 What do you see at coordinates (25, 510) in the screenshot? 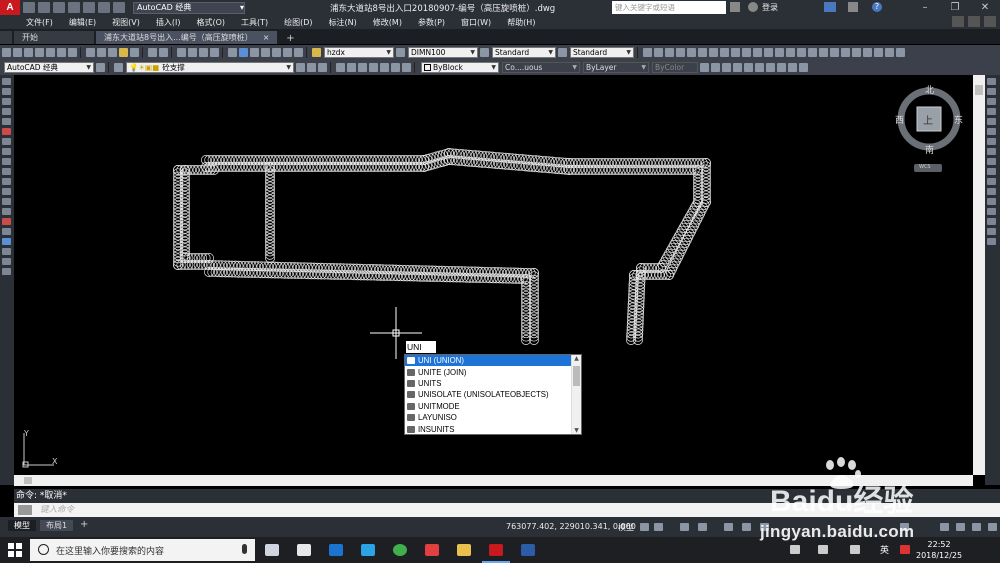
I see `command-customize-icon` at bounding box center [25, 510].